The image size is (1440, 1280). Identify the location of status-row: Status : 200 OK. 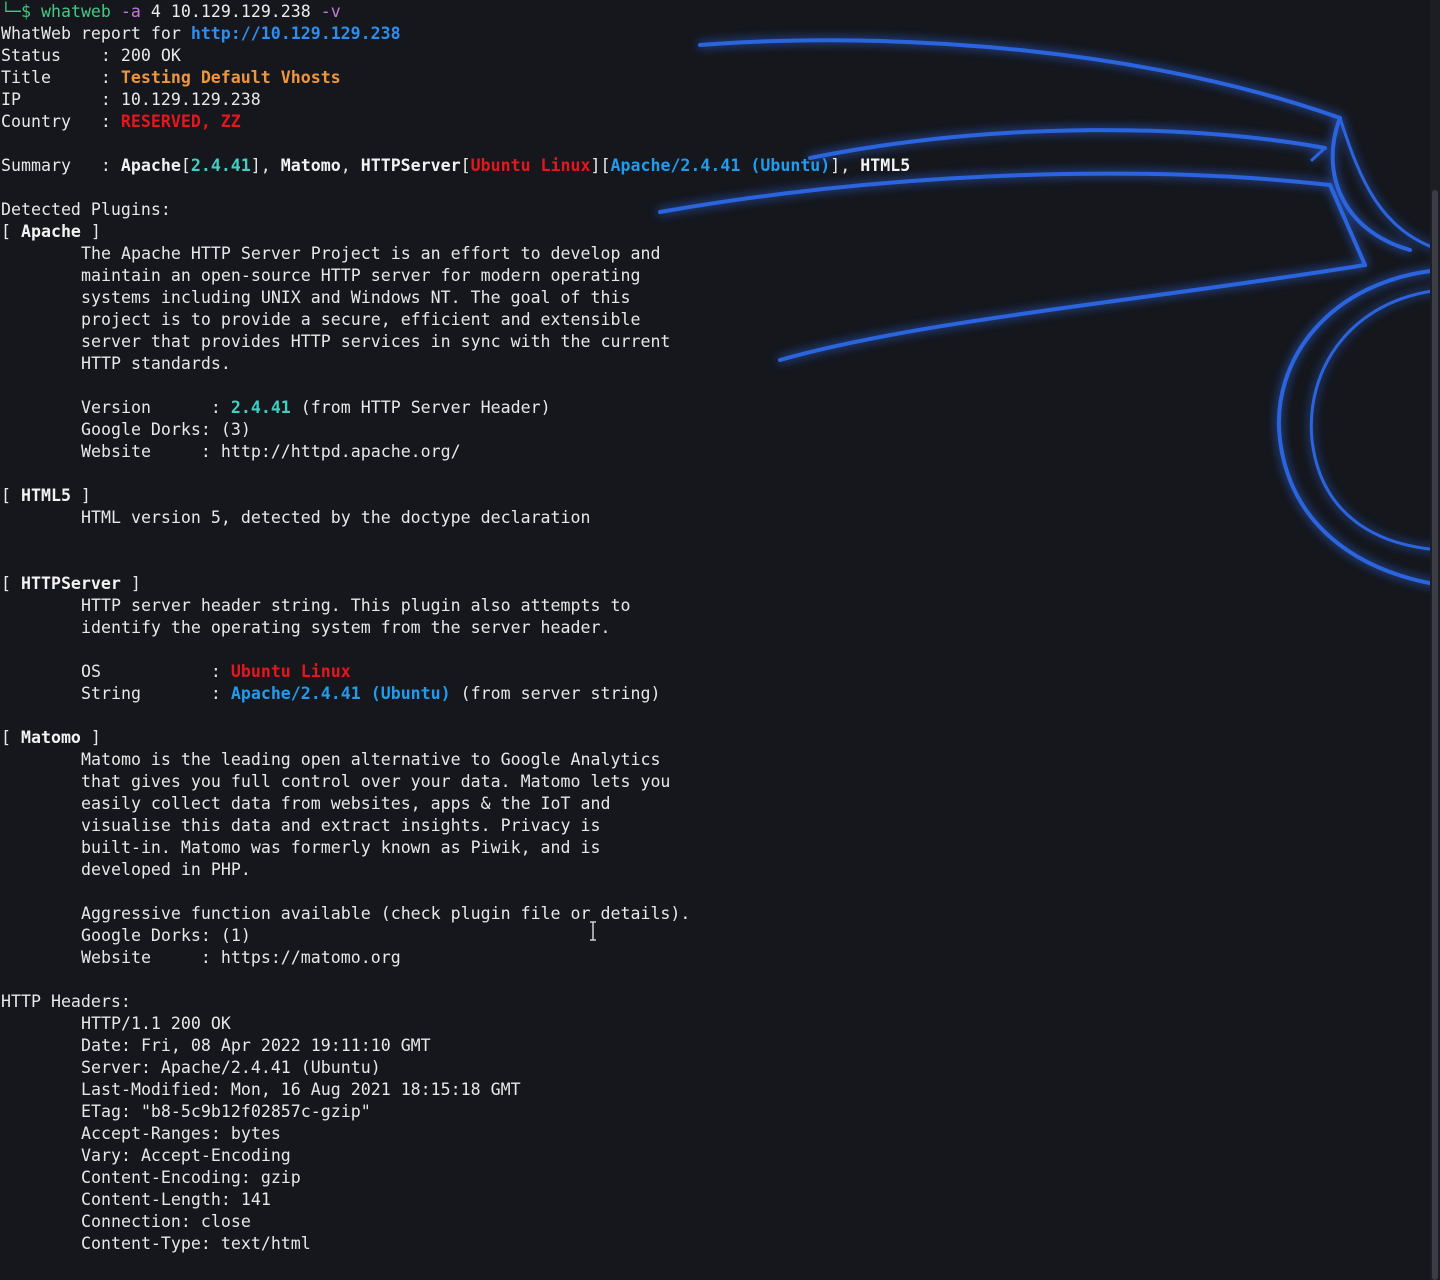
(91, 55).